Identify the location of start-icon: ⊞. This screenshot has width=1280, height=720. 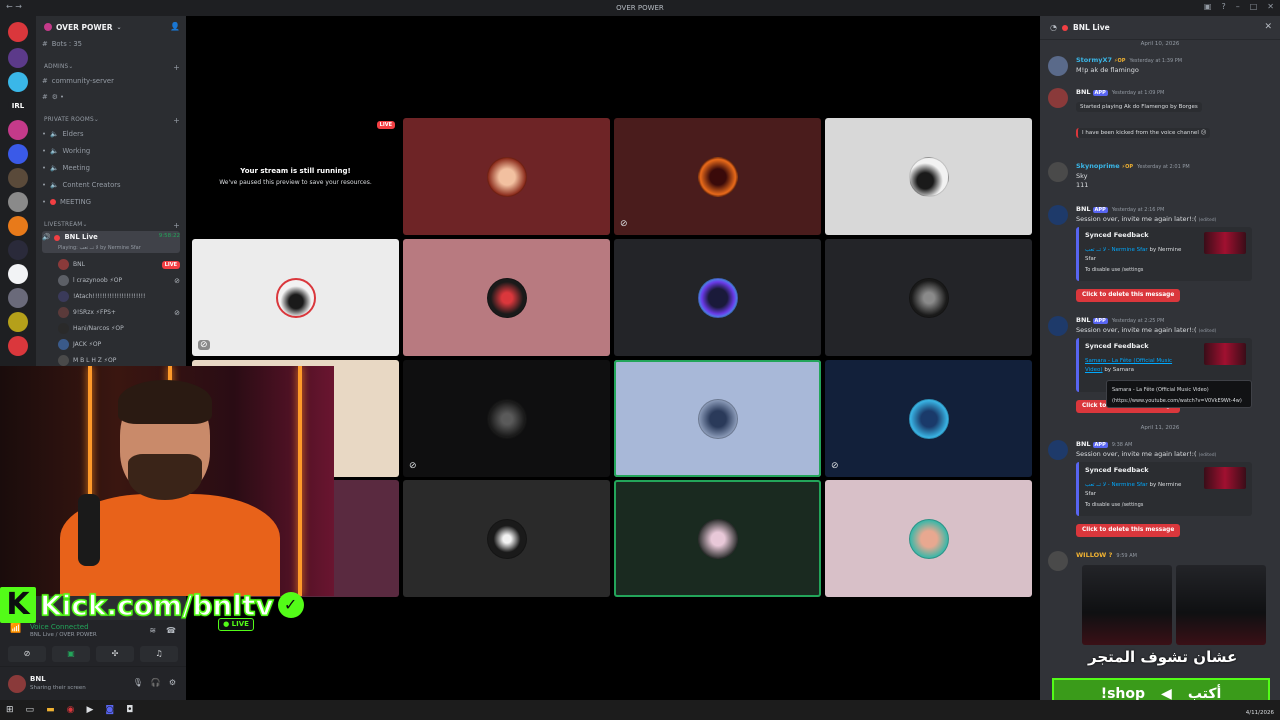
(10, 710).